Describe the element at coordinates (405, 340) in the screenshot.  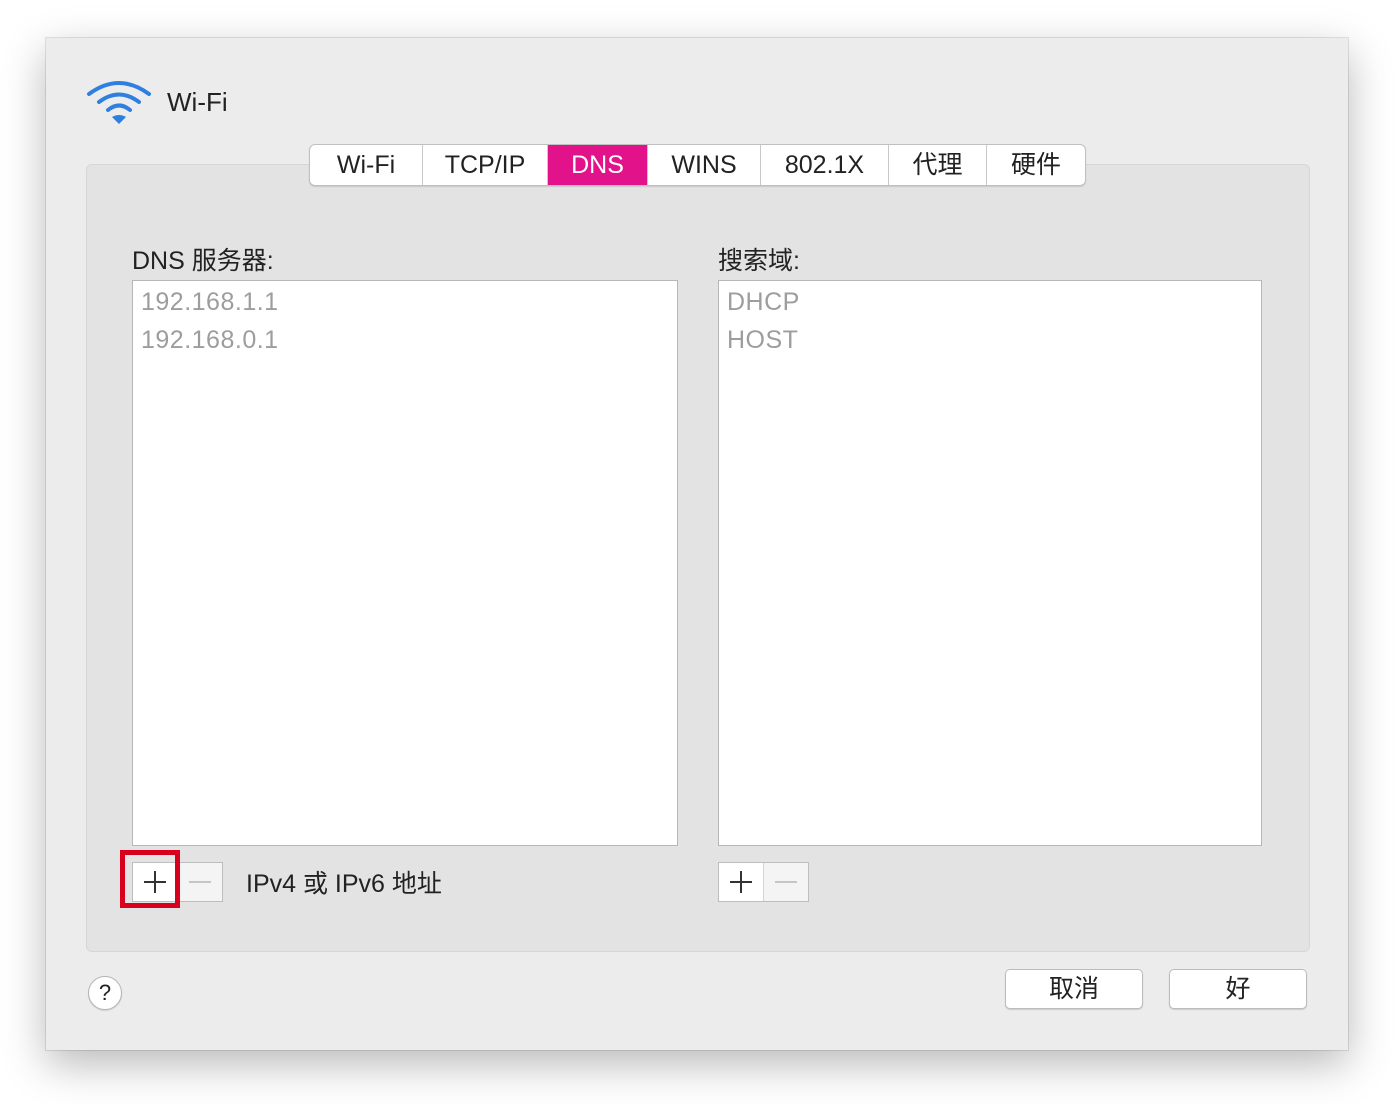
I see `list-item: 192.168.0.1` at that location.